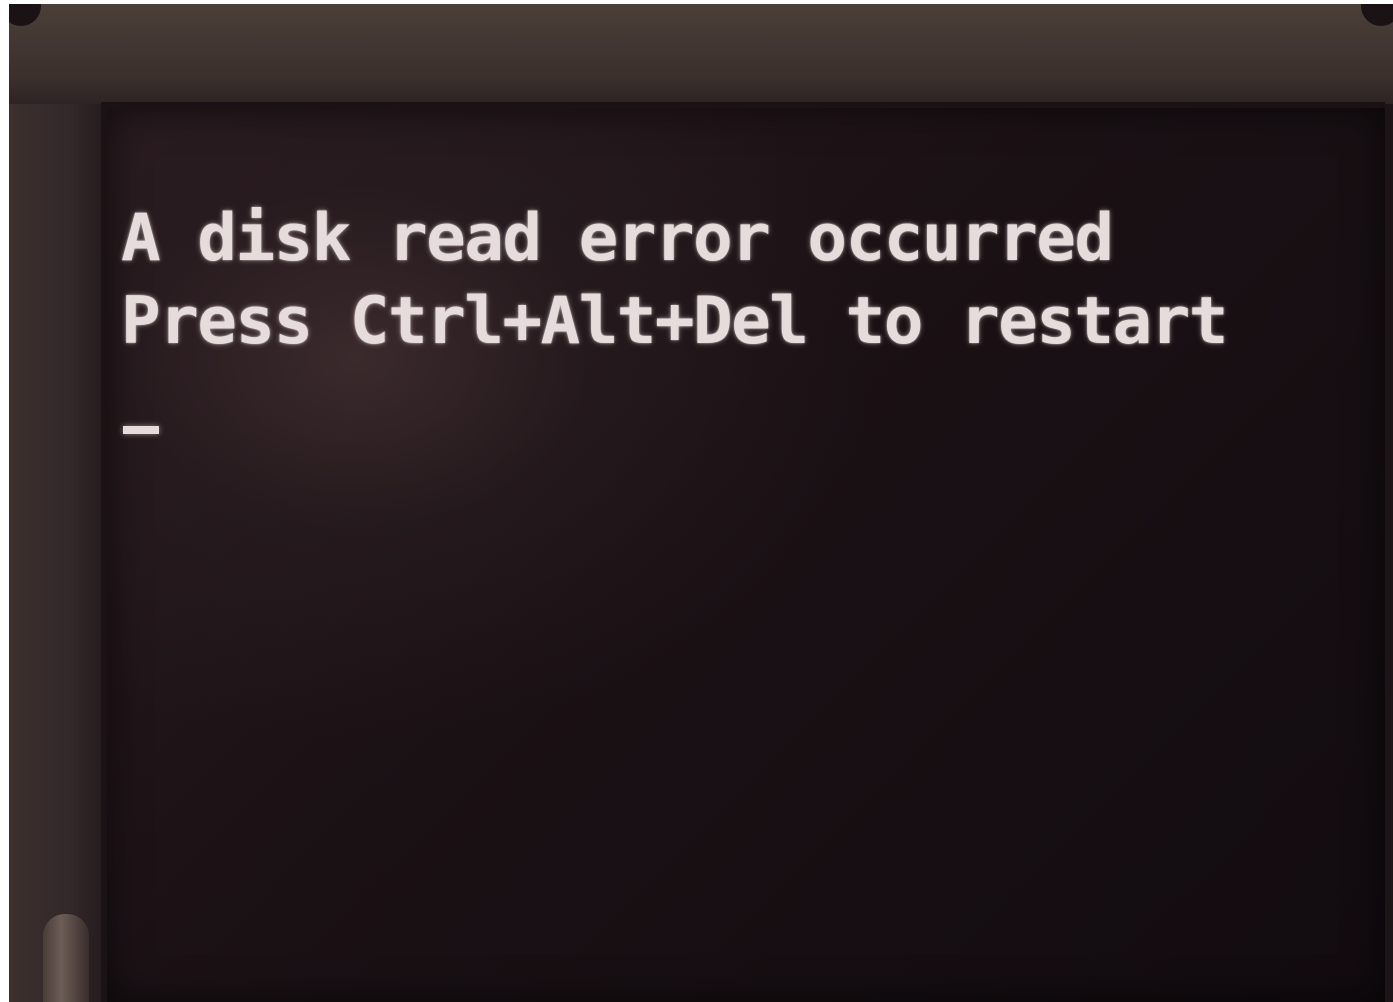 The image size is (1393, 1002). What do you see at coordinates (1389, 553) in the screenshot?
I see `laptop-bezel-right` at bounding box center [1389, 553].